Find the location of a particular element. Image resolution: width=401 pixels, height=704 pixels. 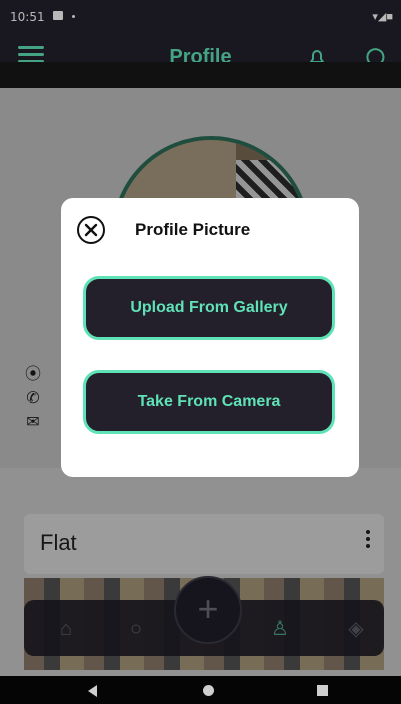

take-from-camera-button: Take From Camera is located at coordinates (209, 402).